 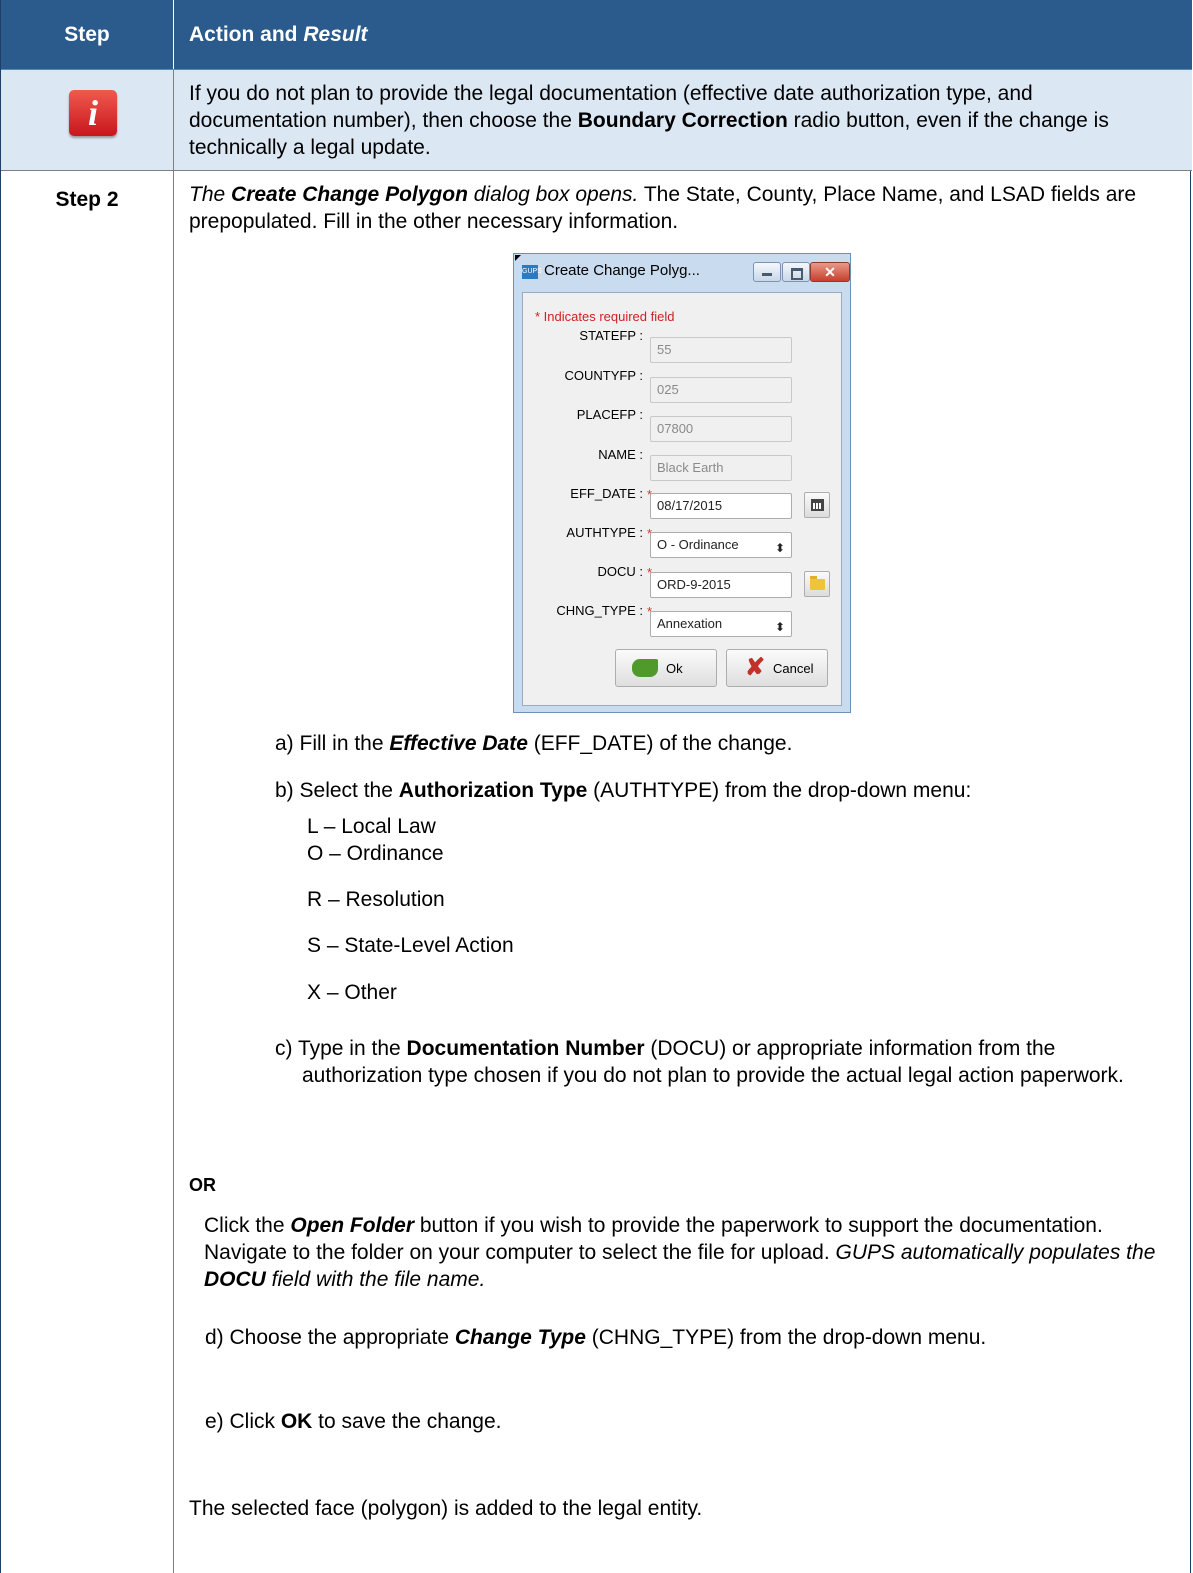 I want to click on folder-icon, so click(x=817, y=583).